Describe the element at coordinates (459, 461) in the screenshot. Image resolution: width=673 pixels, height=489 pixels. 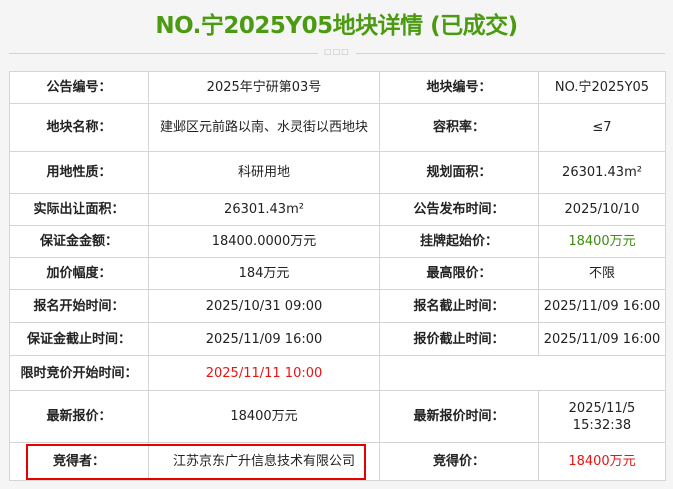
I see `label: 竞得价：` at that location.